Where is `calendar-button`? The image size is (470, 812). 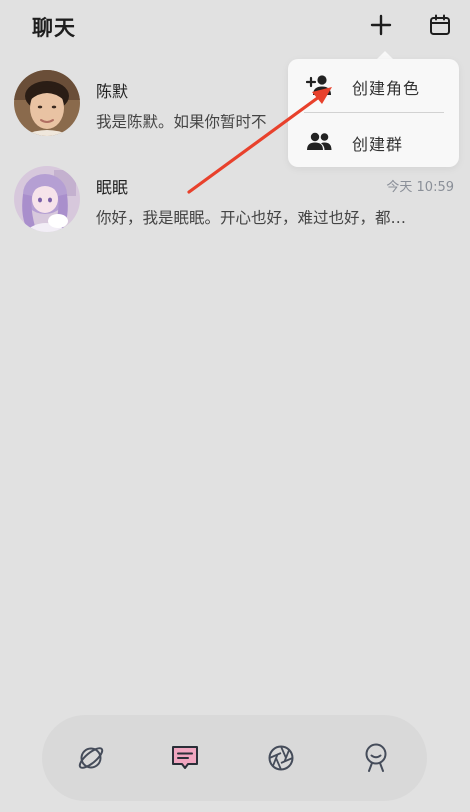
calendar-button is located at coordinates (440, 25).